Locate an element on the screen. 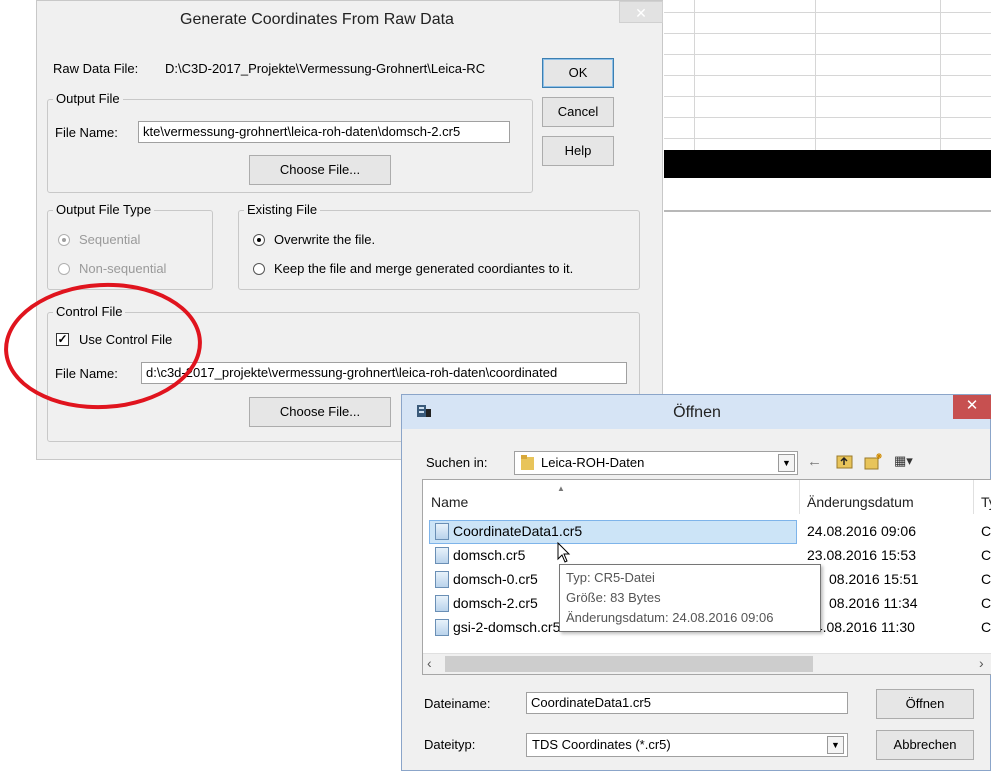 The height and width of the screenshot is (771, 991). file-modified: 24.08.2016 09:06 is located at coordinates (861, 531).